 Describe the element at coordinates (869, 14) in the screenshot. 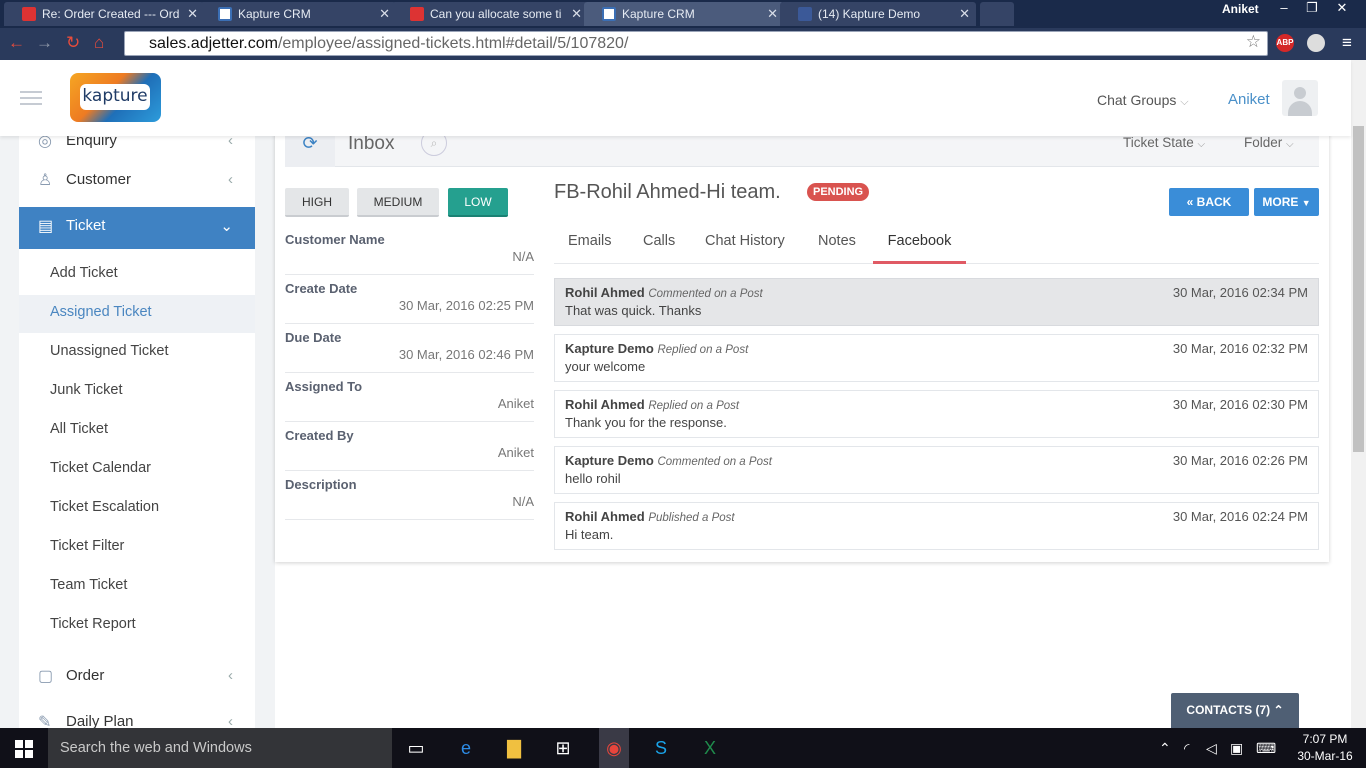

I see `browser-tab-title: (14) Kapture Demo` at that location.